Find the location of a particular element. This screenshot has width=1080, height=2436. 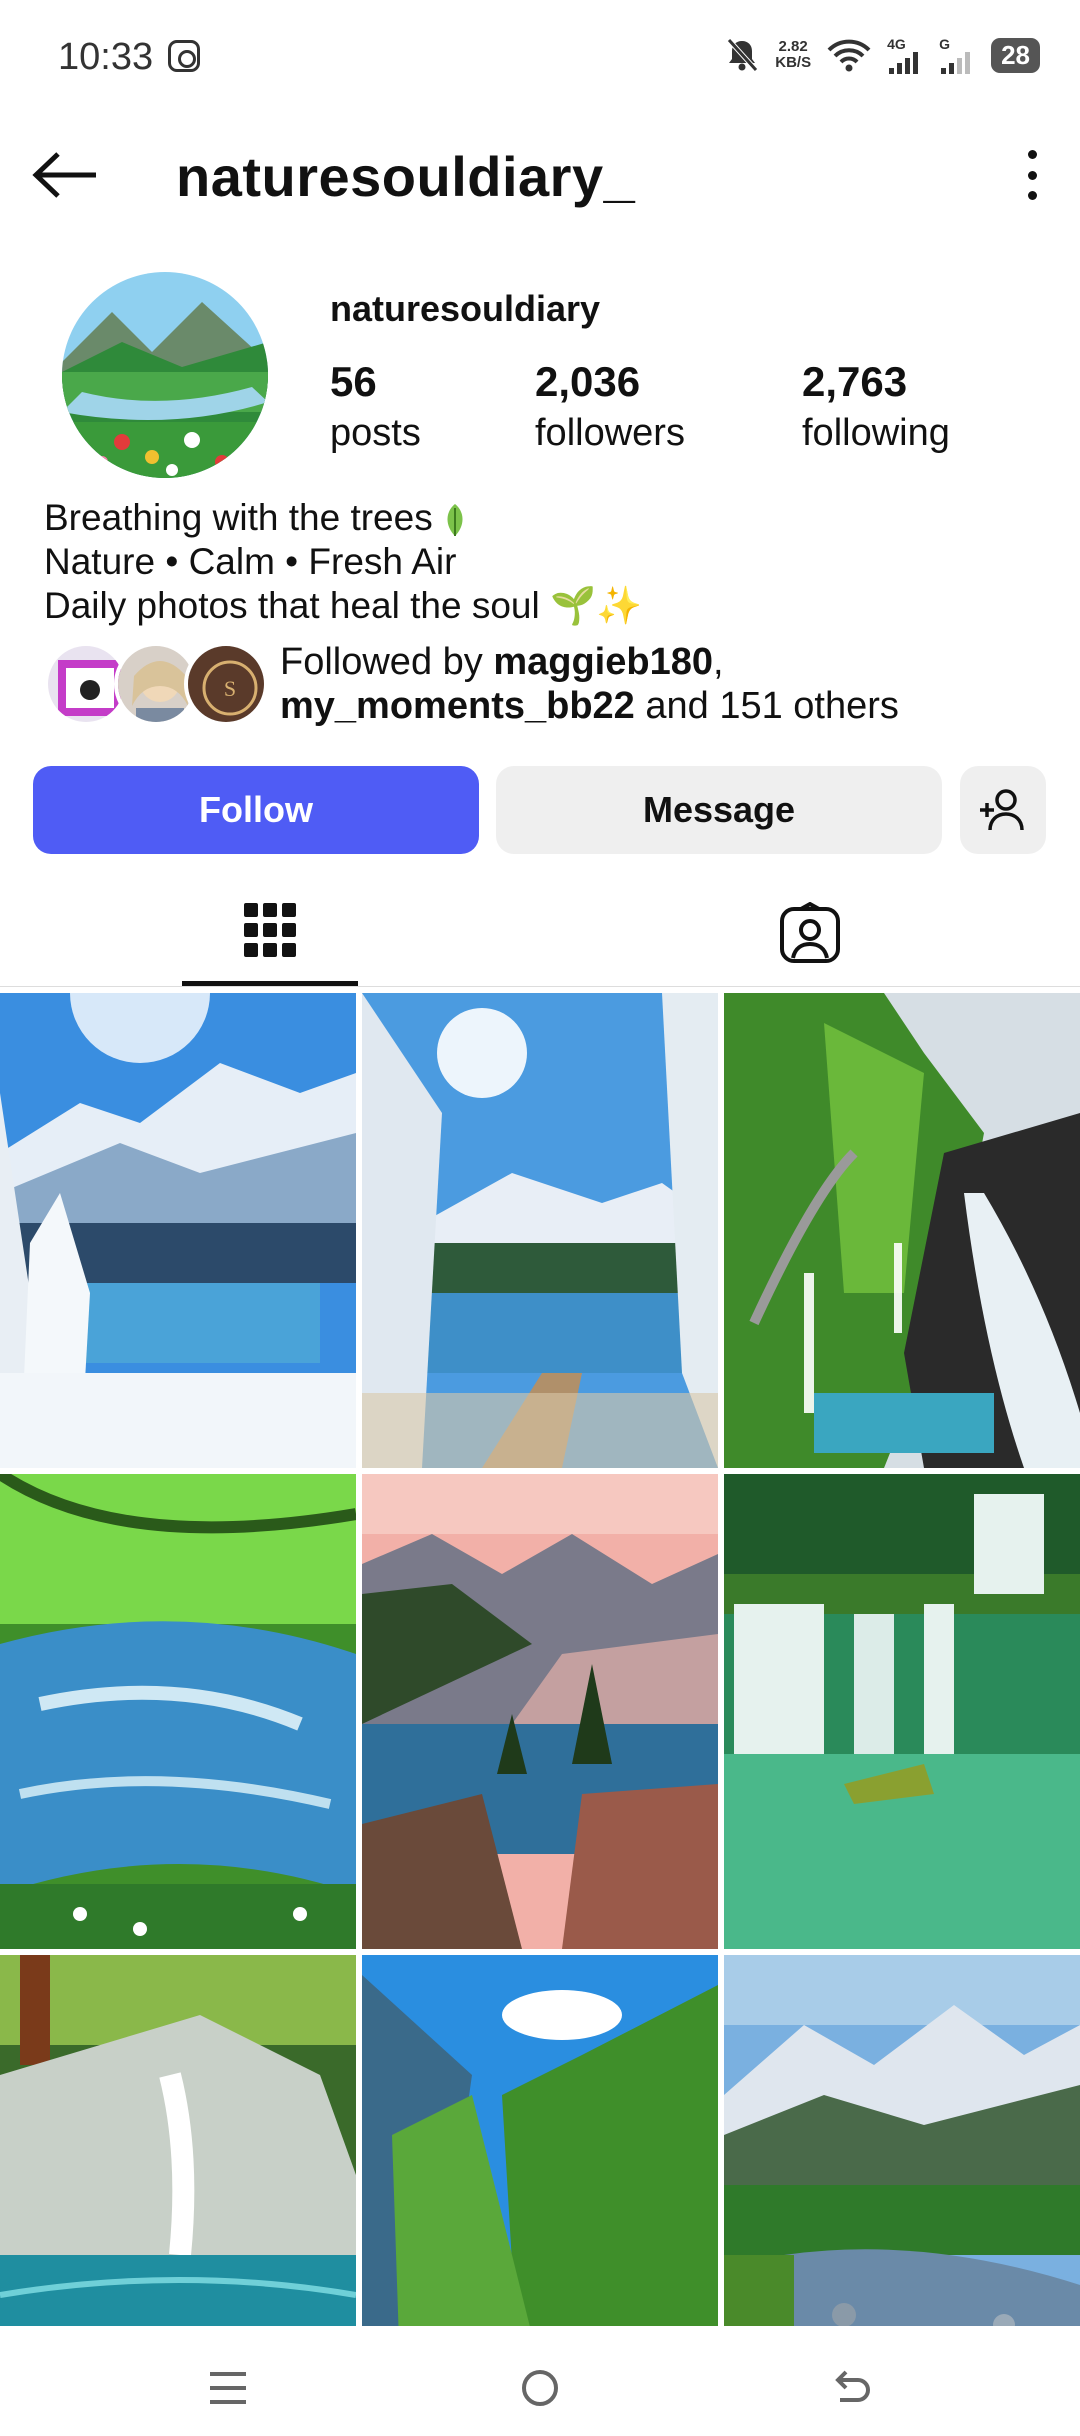

add-person-icon is located at coordinates (1002, 810).